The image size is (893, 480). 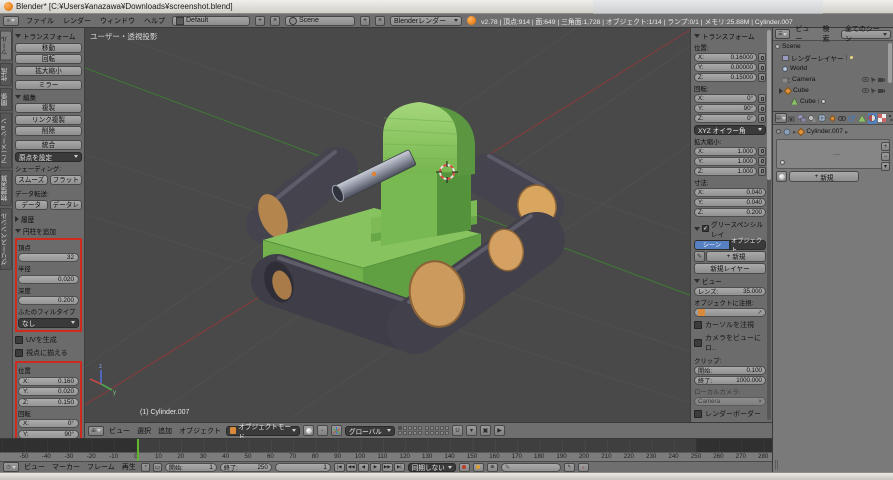 I want to click on generate-uv-checkbox: UVを生成, so click(x=48, y=340).